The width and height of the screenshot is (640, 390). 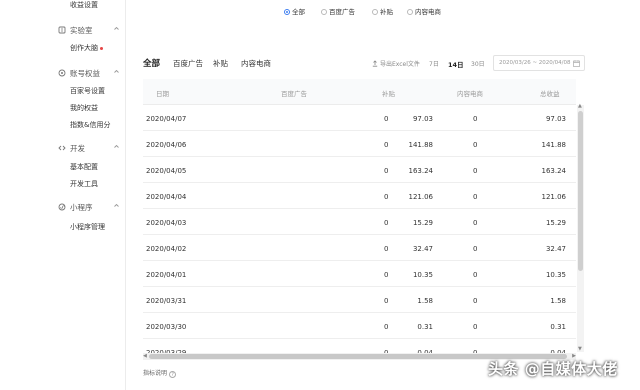 I want to click on sidebar-item-my-rights: 我的权益, so click(x=84, y=108).